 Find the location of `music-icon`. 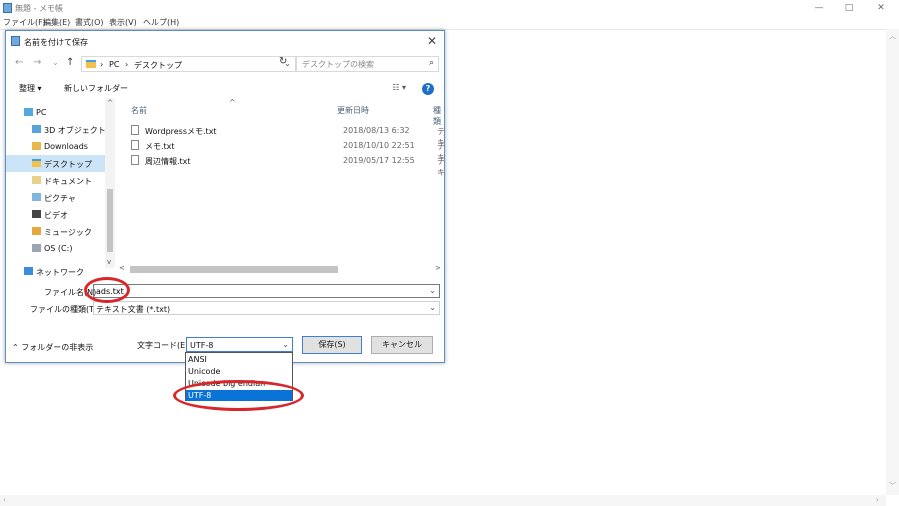

music-icon is located at coordinates (36, 231).